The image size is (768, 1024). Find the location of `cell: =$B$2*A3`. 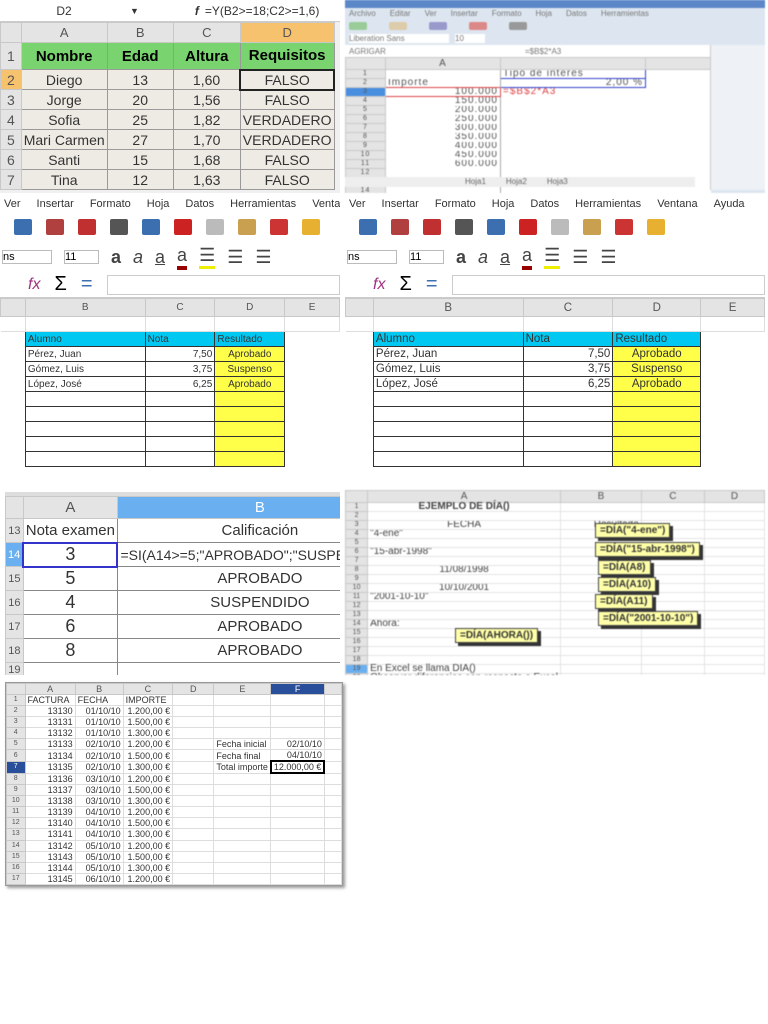

cell: =$B$2*A3 is located at coordinates (573, 92).